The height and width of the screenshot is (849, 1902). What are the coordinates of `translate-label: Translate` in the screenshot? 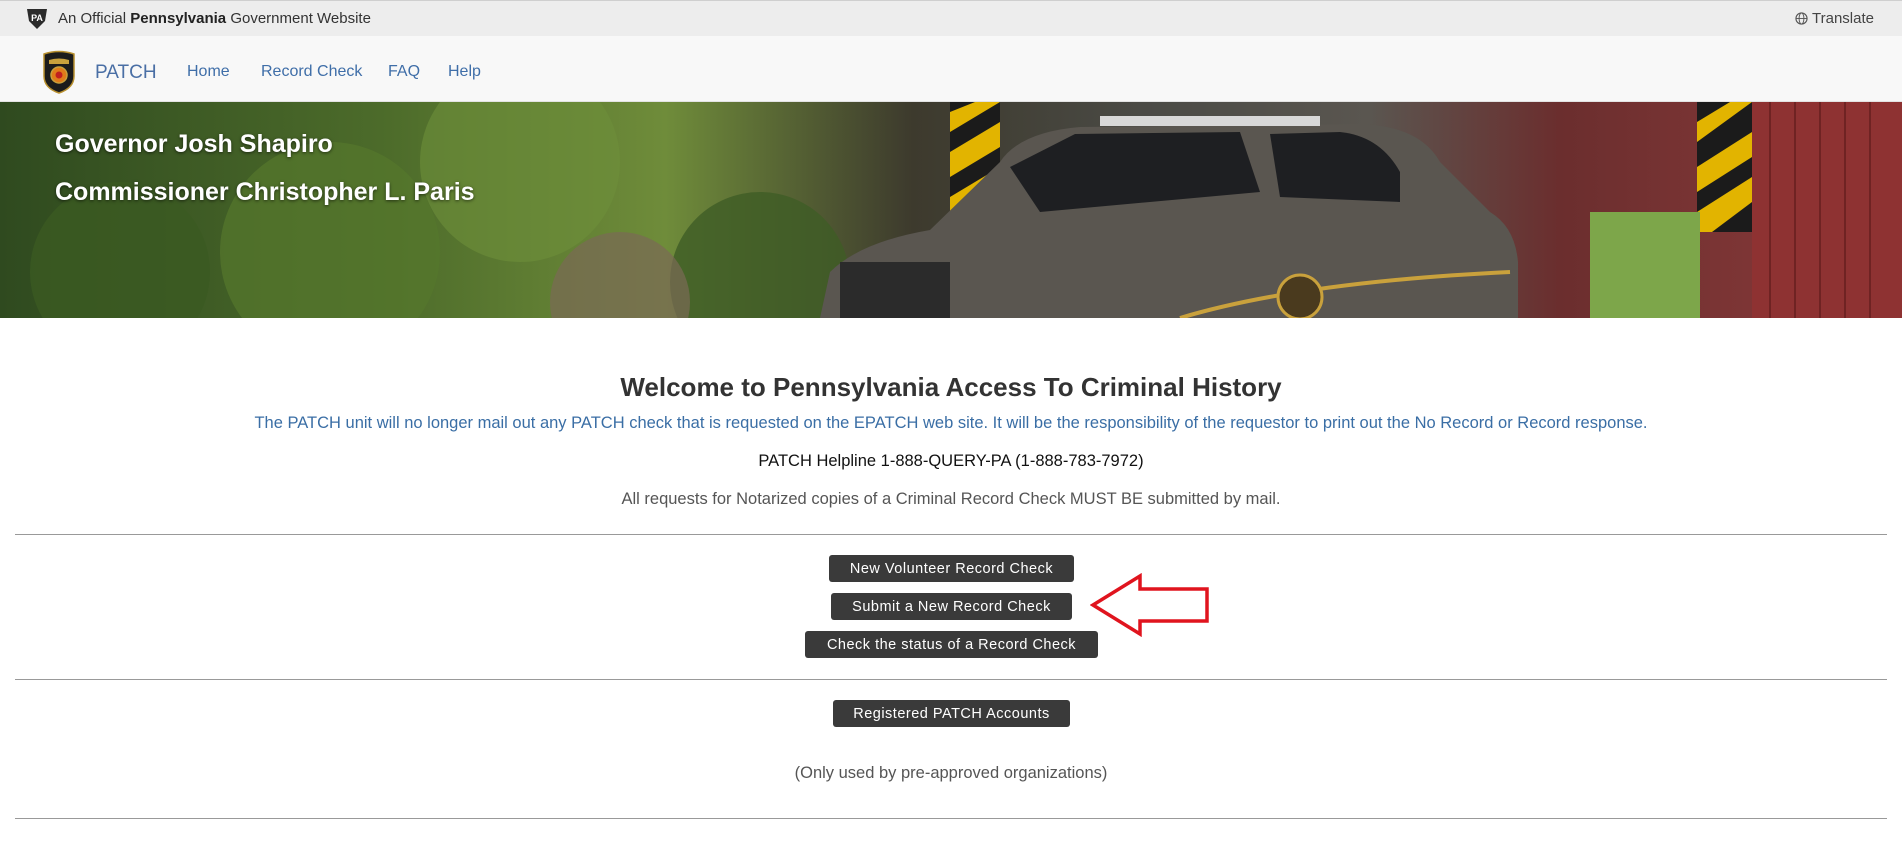 It's located at (1843, 18).